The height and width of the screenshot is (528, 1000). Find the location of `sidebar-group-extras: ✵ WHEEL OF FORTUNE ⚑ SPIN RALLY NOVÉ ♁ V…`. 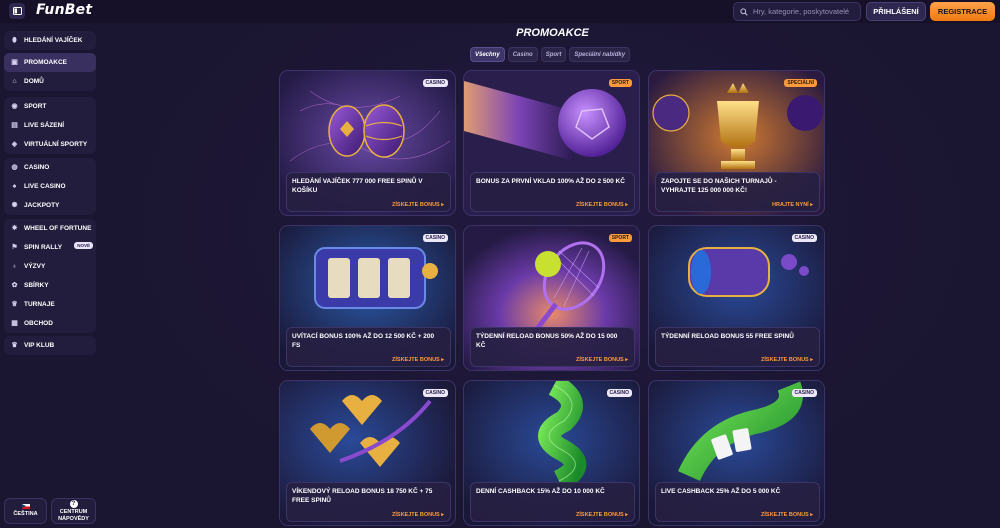

sidebar-group-extras: ✵ WHEEL OF FORTUNE ⚑ SPIN RALLY NOVÉ ♁ V… is located at coordinates (50, 276).